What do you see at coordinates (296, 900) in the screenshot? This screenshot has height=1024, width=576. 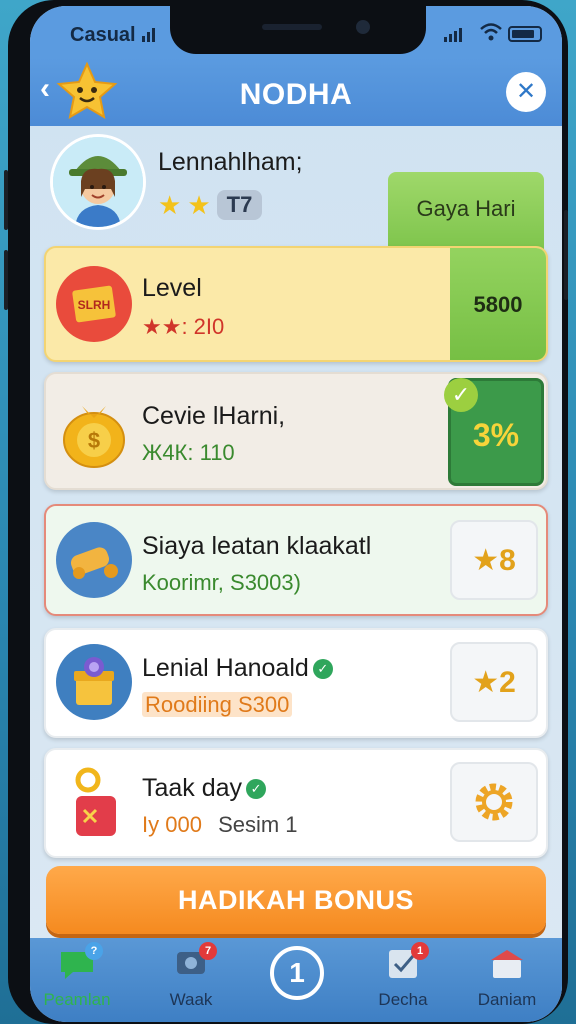 I see `bonus-button: HADIKAH BONUS` at bounding box center [296, 900].